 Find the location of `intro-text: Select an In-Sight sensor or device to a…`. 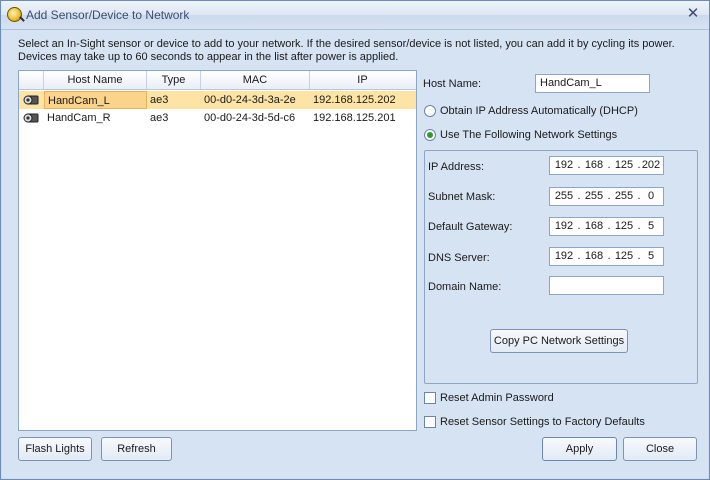

intro-text: Select an In-Sight sensor or device to a… is located at coordinates (346, 50).